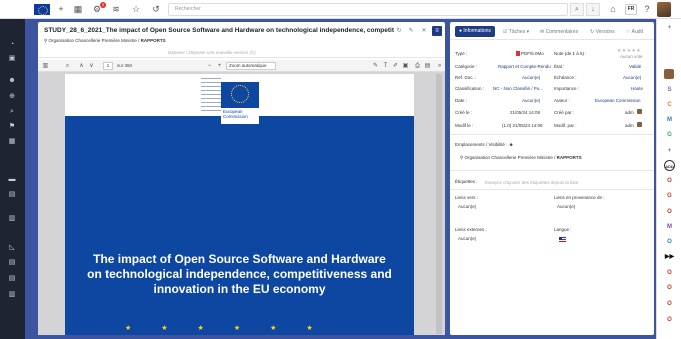  What do you see at coordinates (156, 9) in the screenshot?
I see `history-icon: ↺` at bounding box center [156, 9].